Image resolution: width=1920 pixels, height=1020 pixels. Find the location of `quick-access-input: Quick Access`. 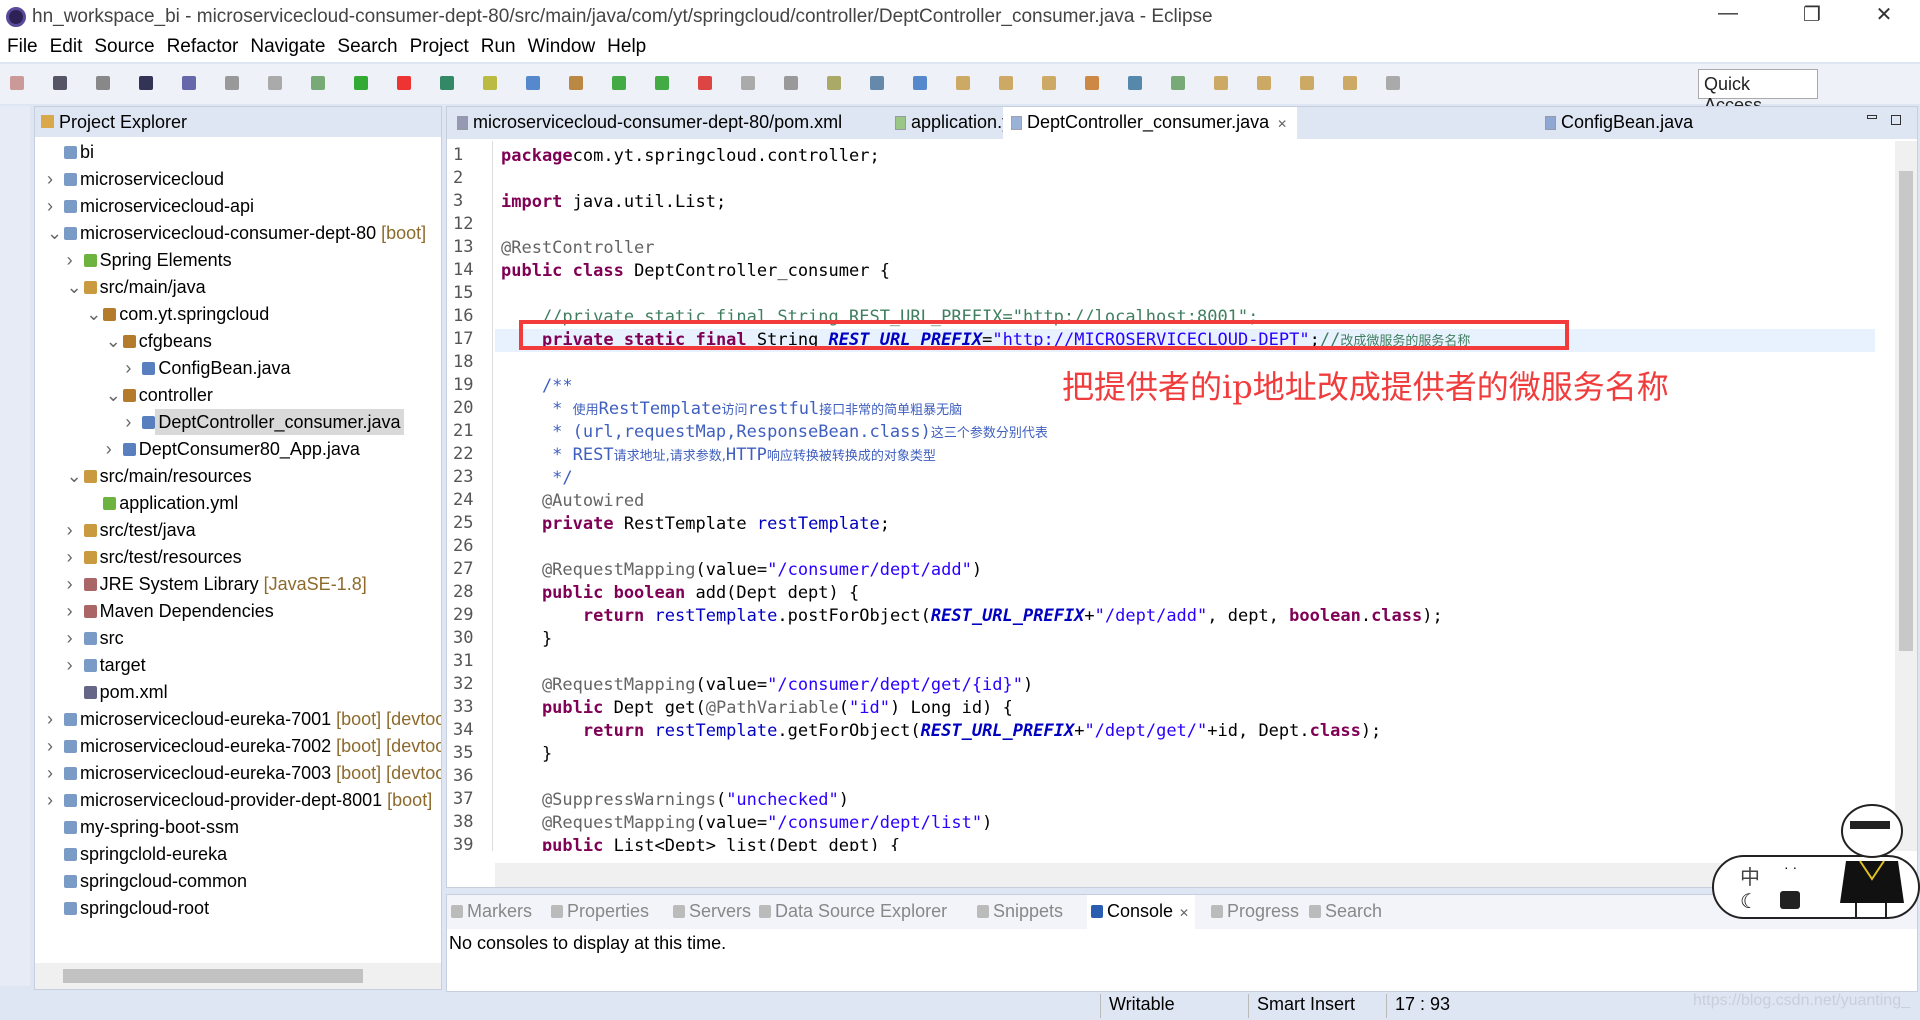

quick-access-input: Quick Access is located at coordinates (1758, 92).